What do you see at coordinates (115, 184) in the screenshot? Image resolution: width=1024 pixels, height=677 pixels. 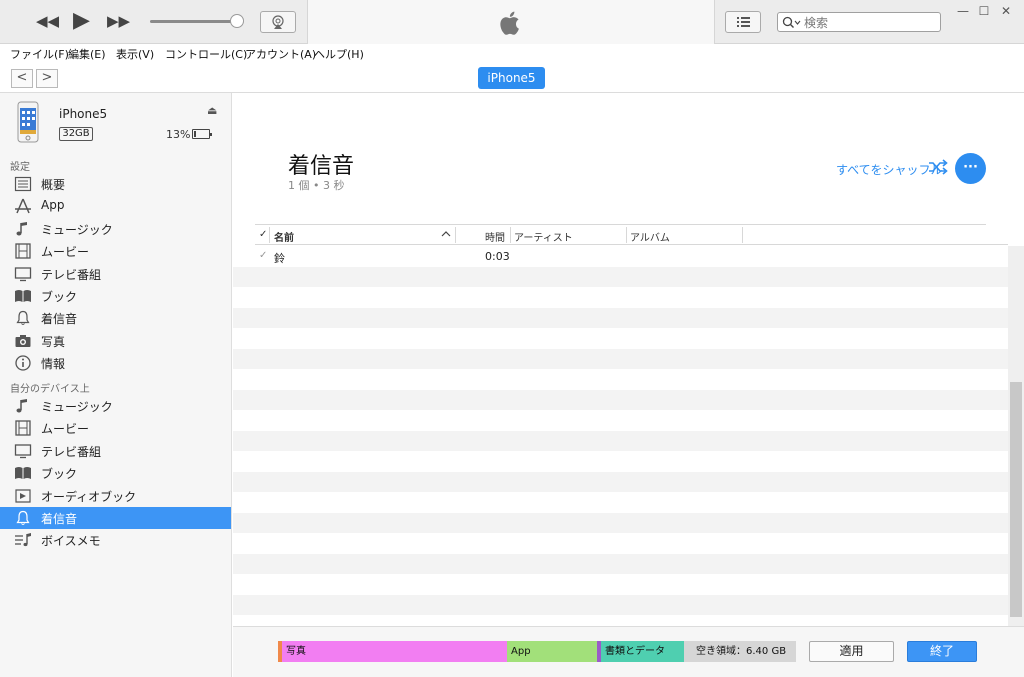 I see `sidebar-item: 概要` at bounding box center [115, 184].